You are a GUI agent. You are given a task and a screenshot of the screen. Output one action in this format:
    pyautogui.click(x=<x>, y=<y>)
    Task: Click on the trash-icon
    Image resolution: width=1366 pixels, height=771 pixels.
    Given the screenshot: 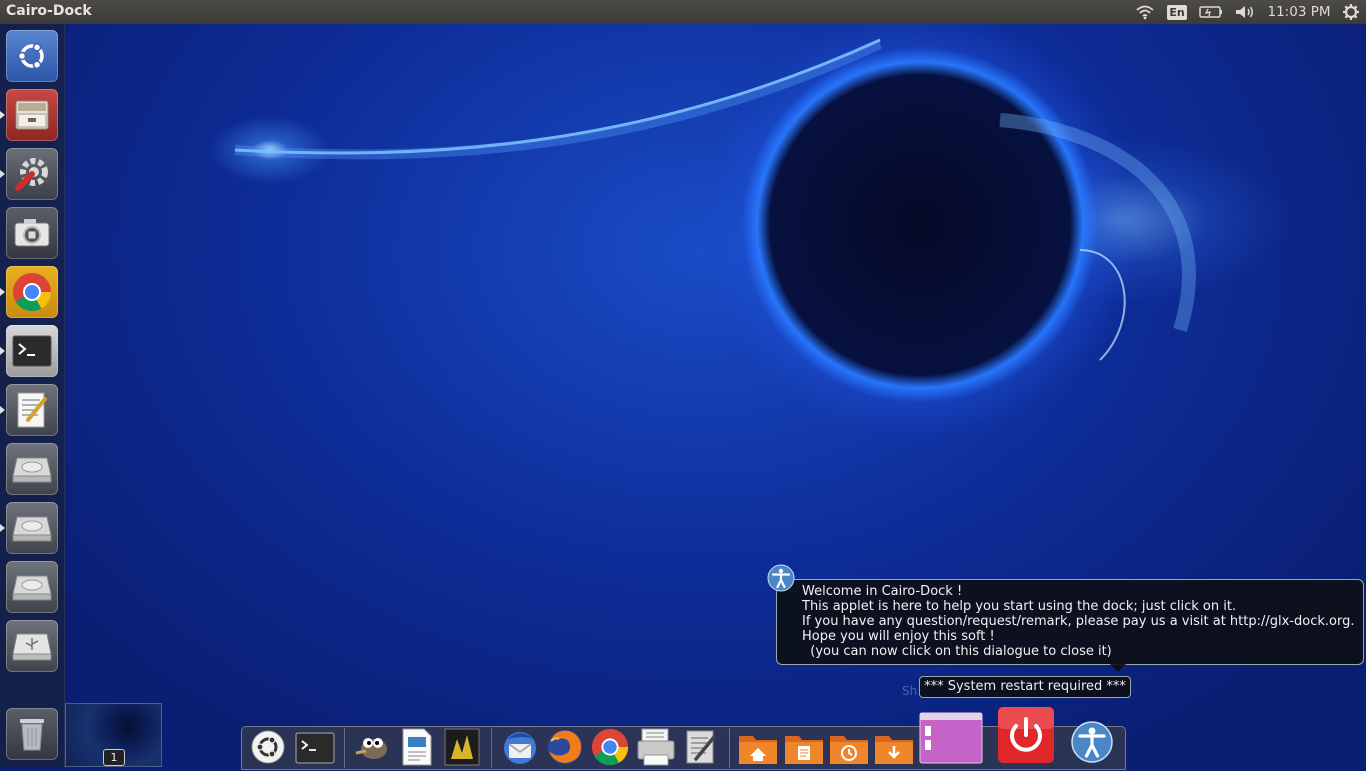 What is the action you would take?
    pyautogui.click(x=32, y=734)
    